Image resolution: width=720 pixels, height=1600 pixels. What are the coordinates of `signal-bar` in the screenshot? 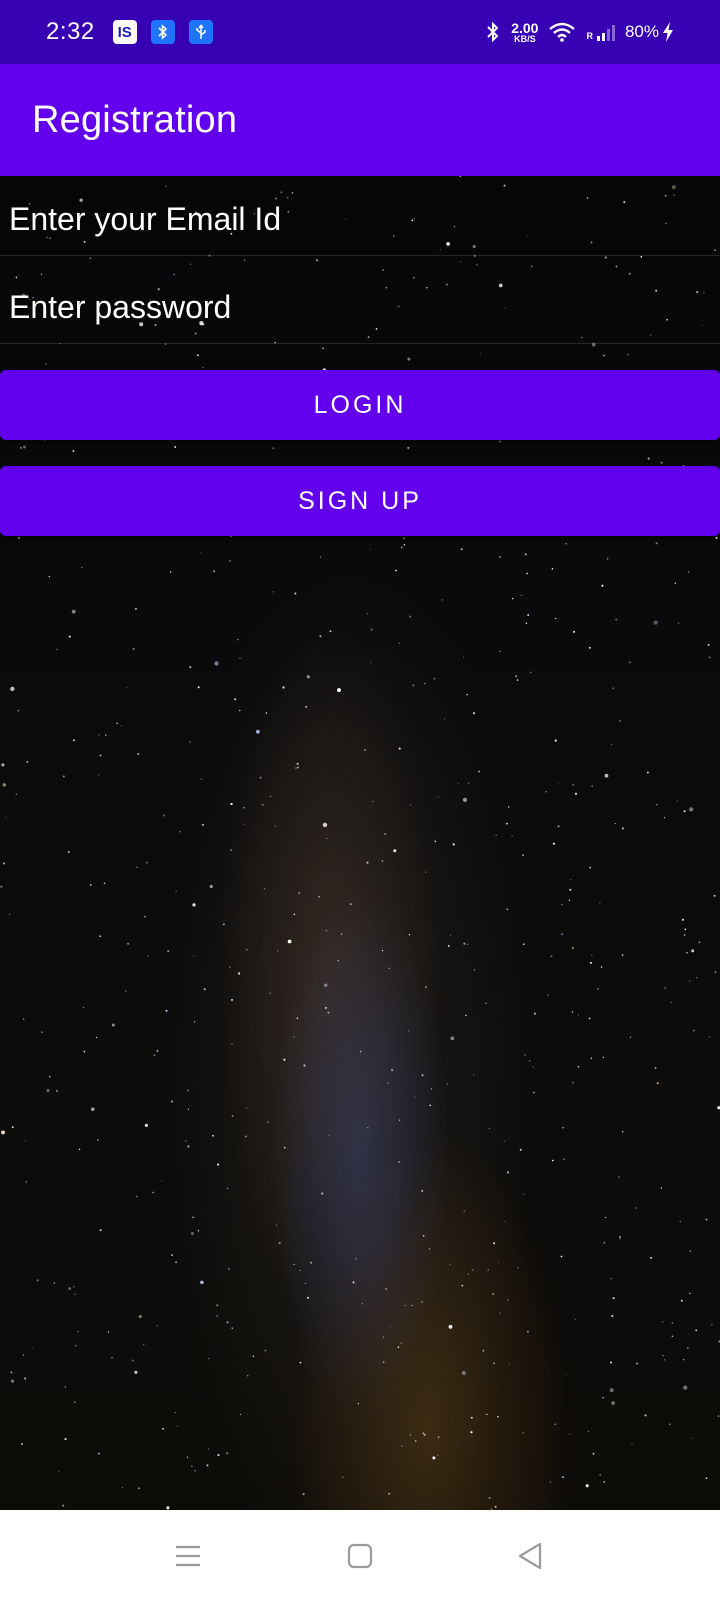 It's located at (608, 35).